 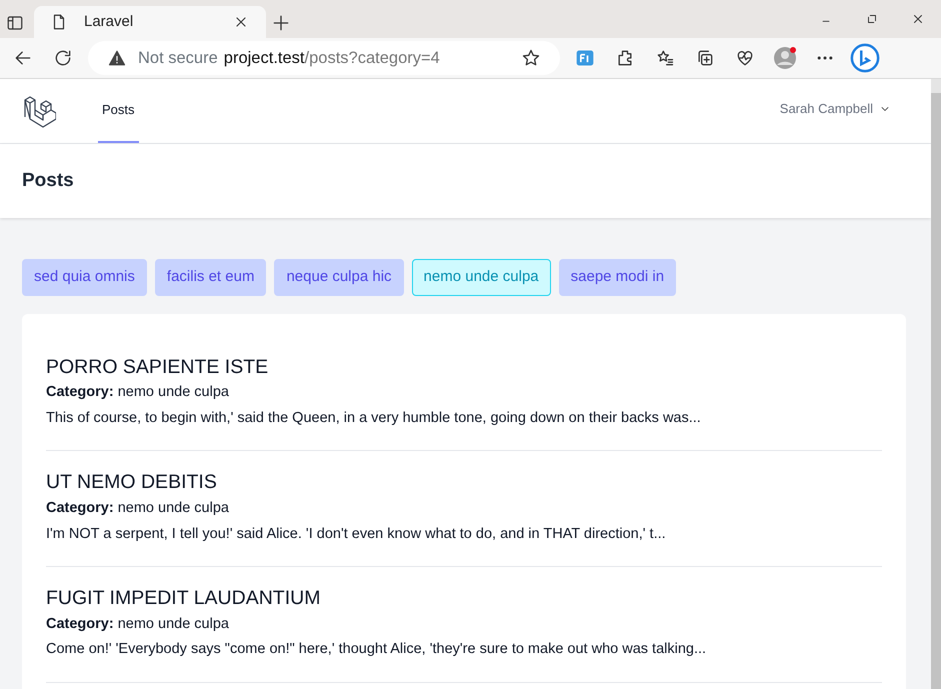 I want to click on tab-title: Laravel, so click(x=150, y=22).